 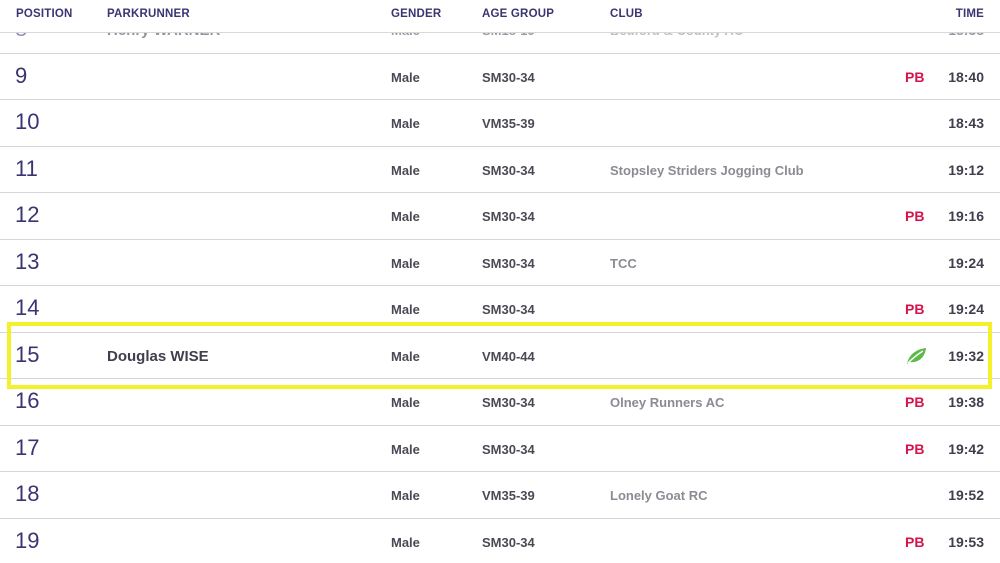 What do you see at coordinates (518, 14) in the screenshot?
I see `header-age-group: AGE GROUP` at bounding box center [518, 14].